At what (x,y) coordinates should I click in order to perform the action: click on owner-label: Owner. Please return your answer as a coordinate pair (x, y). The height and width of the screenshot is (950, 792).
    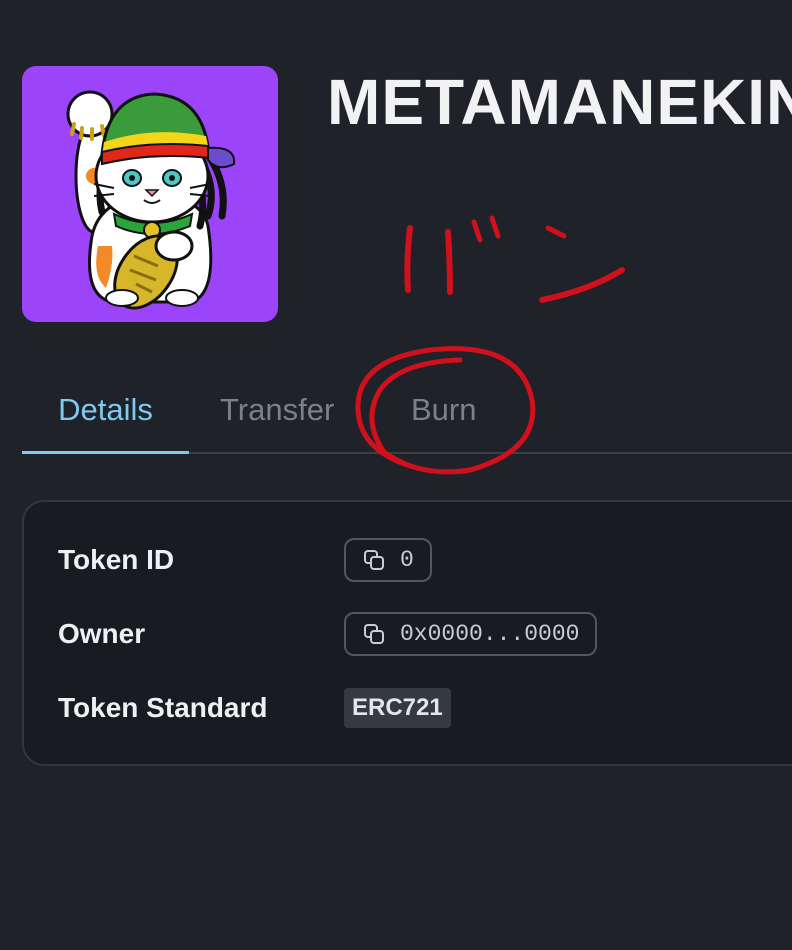
    Looking at the image, I should click on (102, 633).